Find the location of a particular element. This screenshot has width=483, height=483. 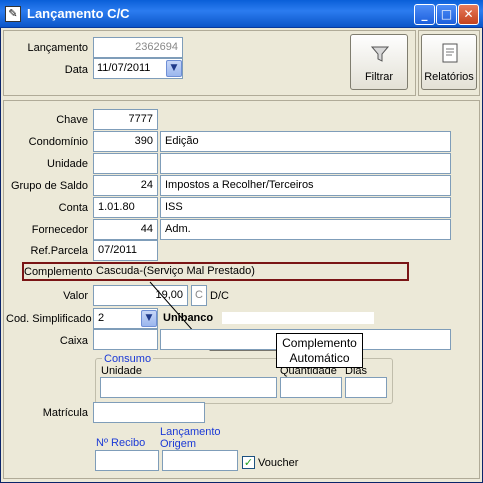

cod-simplificado-value: 2 is located at coordinates (101, 318).